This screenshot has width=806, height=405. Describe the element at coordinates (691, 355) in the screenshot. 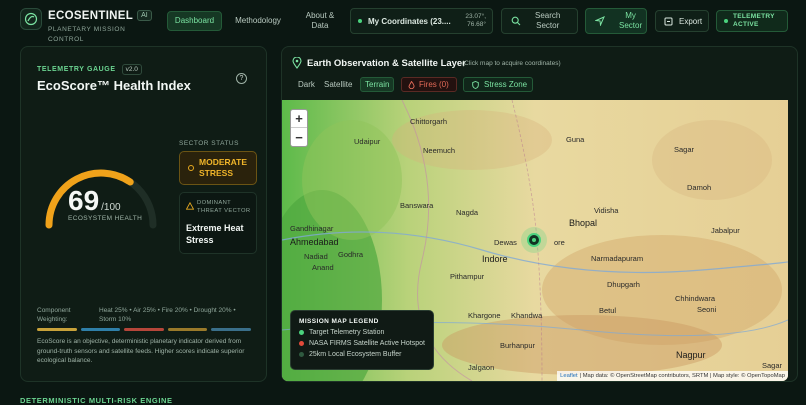

I see `city-label: Nagpur` at that location.